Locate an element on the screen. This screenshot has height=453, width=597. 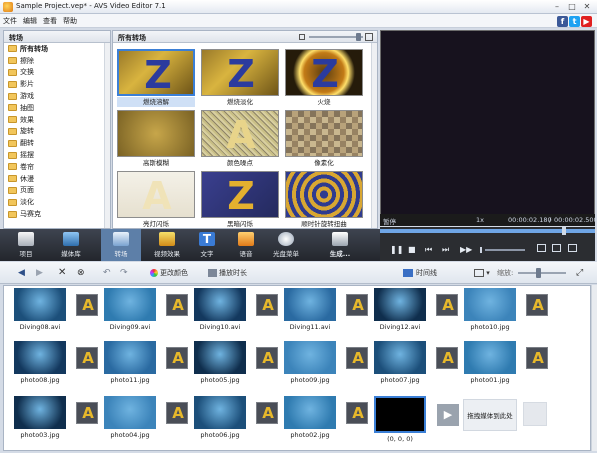
view-mode-dropdown: ▾ is located at coordinates (482, 273).